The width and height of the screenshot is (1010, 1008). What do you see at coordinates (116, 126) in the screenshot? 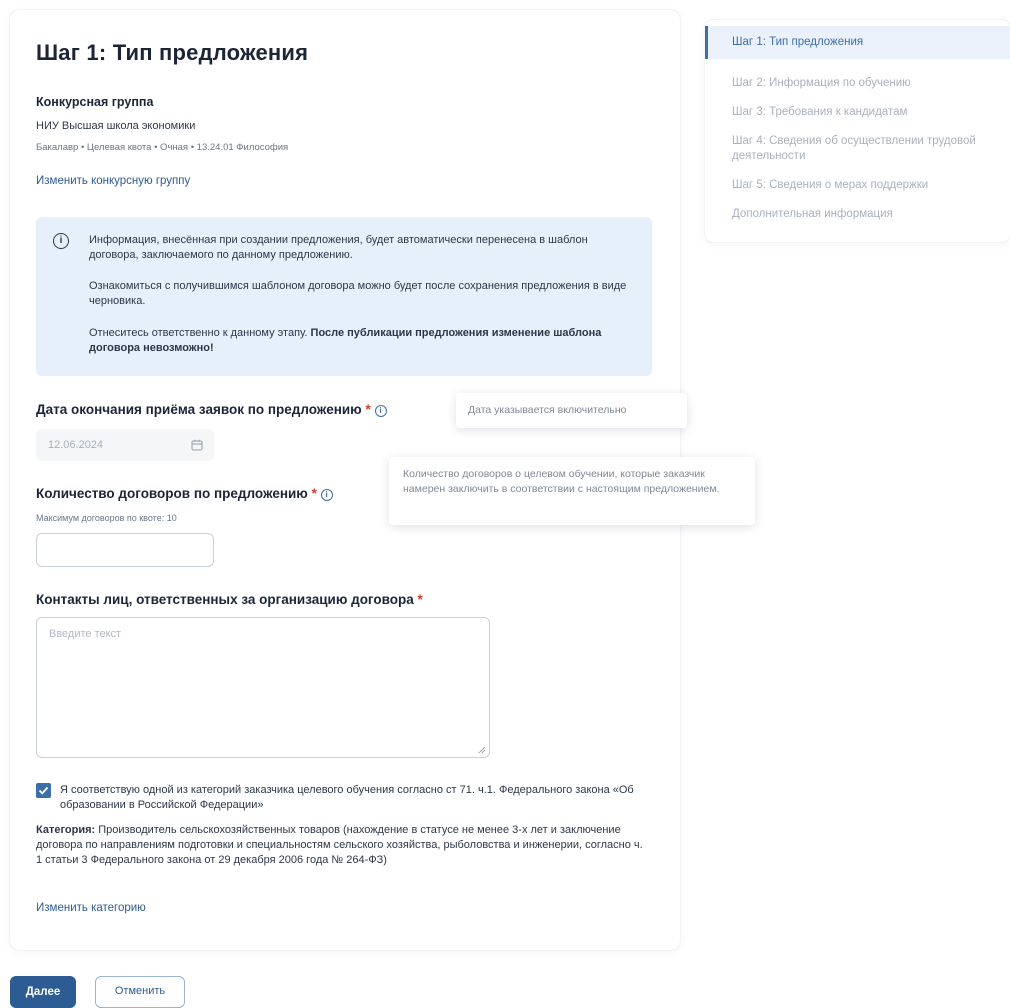
I see `group-university: НИУ Высшая школа экономики` at bounding box center [116, 126].